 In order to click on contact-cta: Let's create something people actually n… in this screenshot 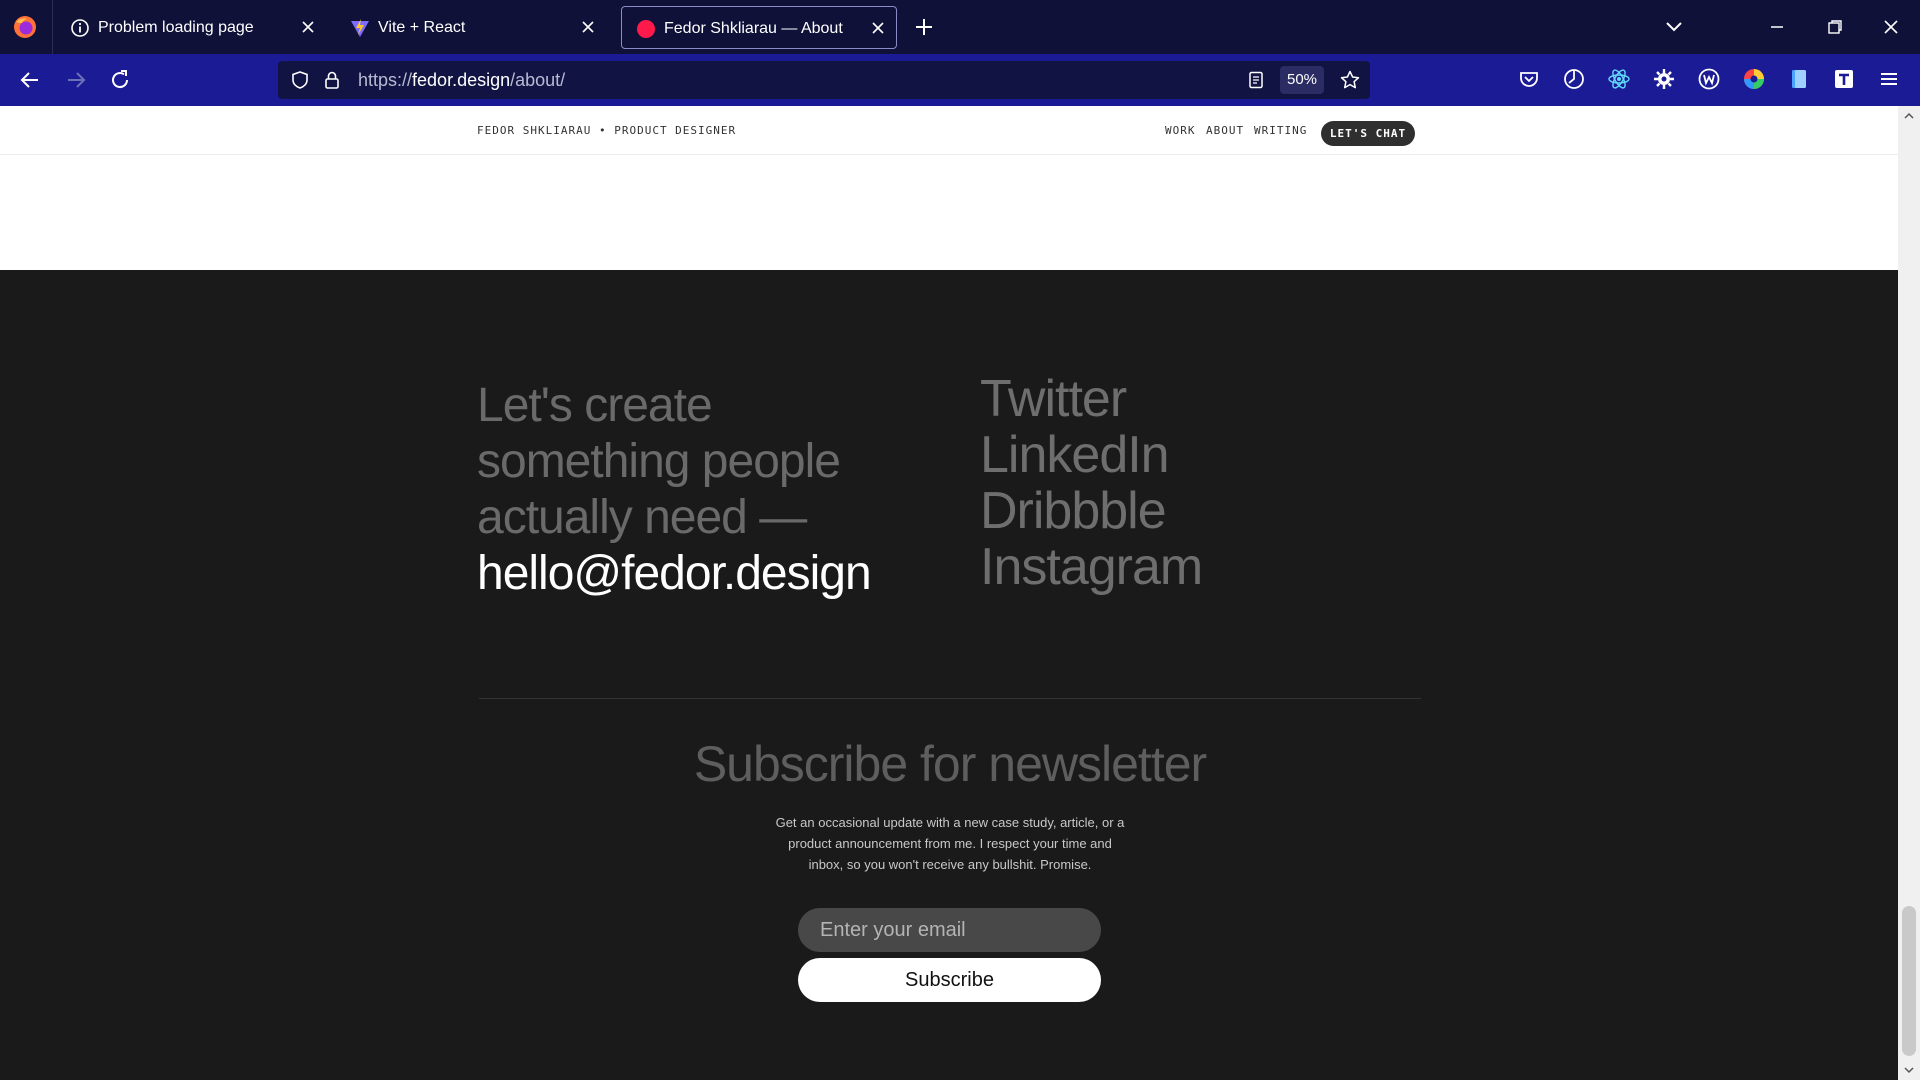, I will do `click(737, 490)`.